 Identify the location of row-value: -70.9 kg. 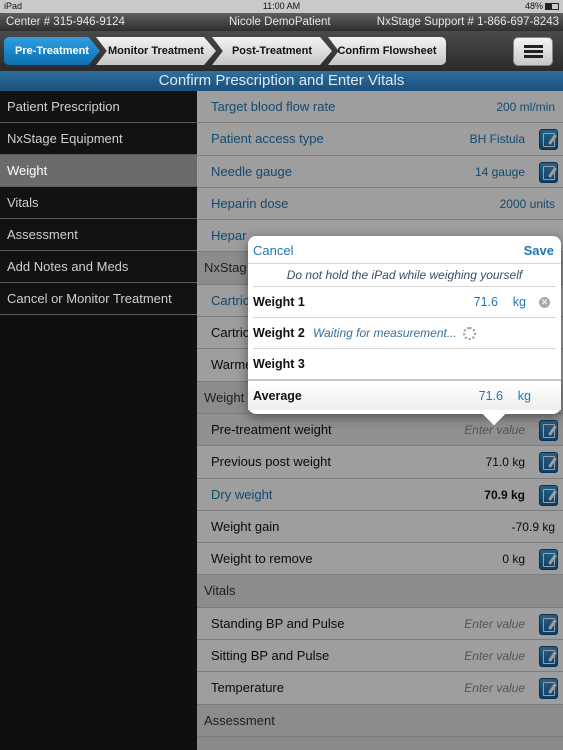
(533, 526).